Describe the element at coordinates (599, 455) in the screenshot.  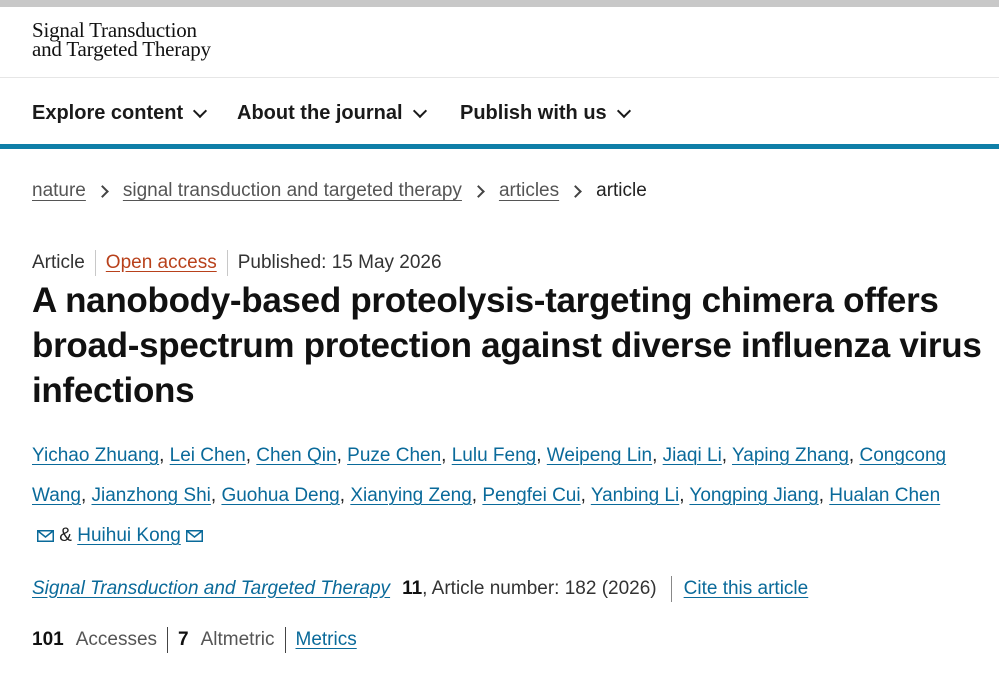
I see `author-link: Weipeng Lin` at that location.